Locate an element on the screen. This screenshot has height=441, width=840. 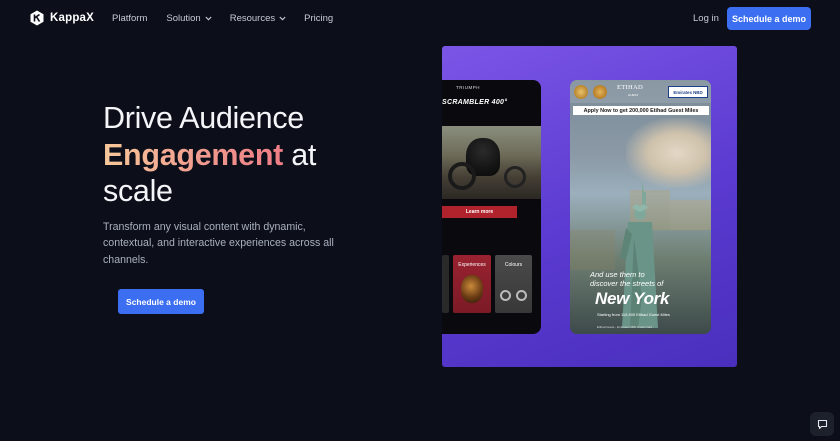
nav-item-label: Pricing is located at coordinates (319, 18).